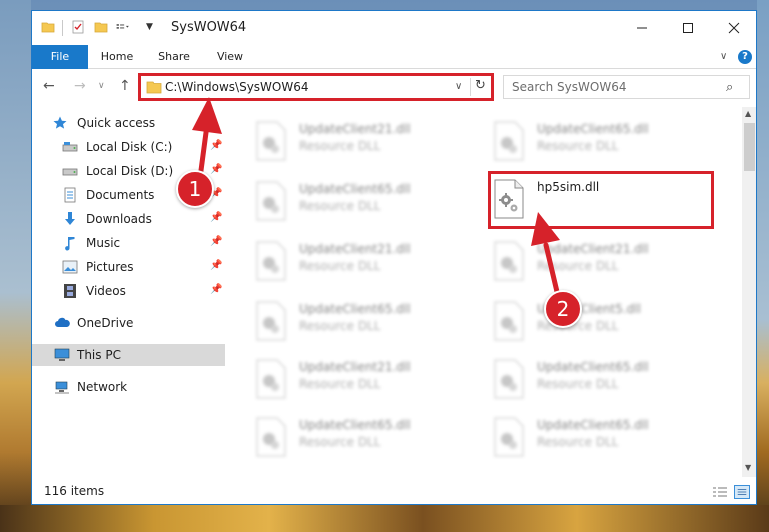  I want to click on search-input, so click(617, 87).